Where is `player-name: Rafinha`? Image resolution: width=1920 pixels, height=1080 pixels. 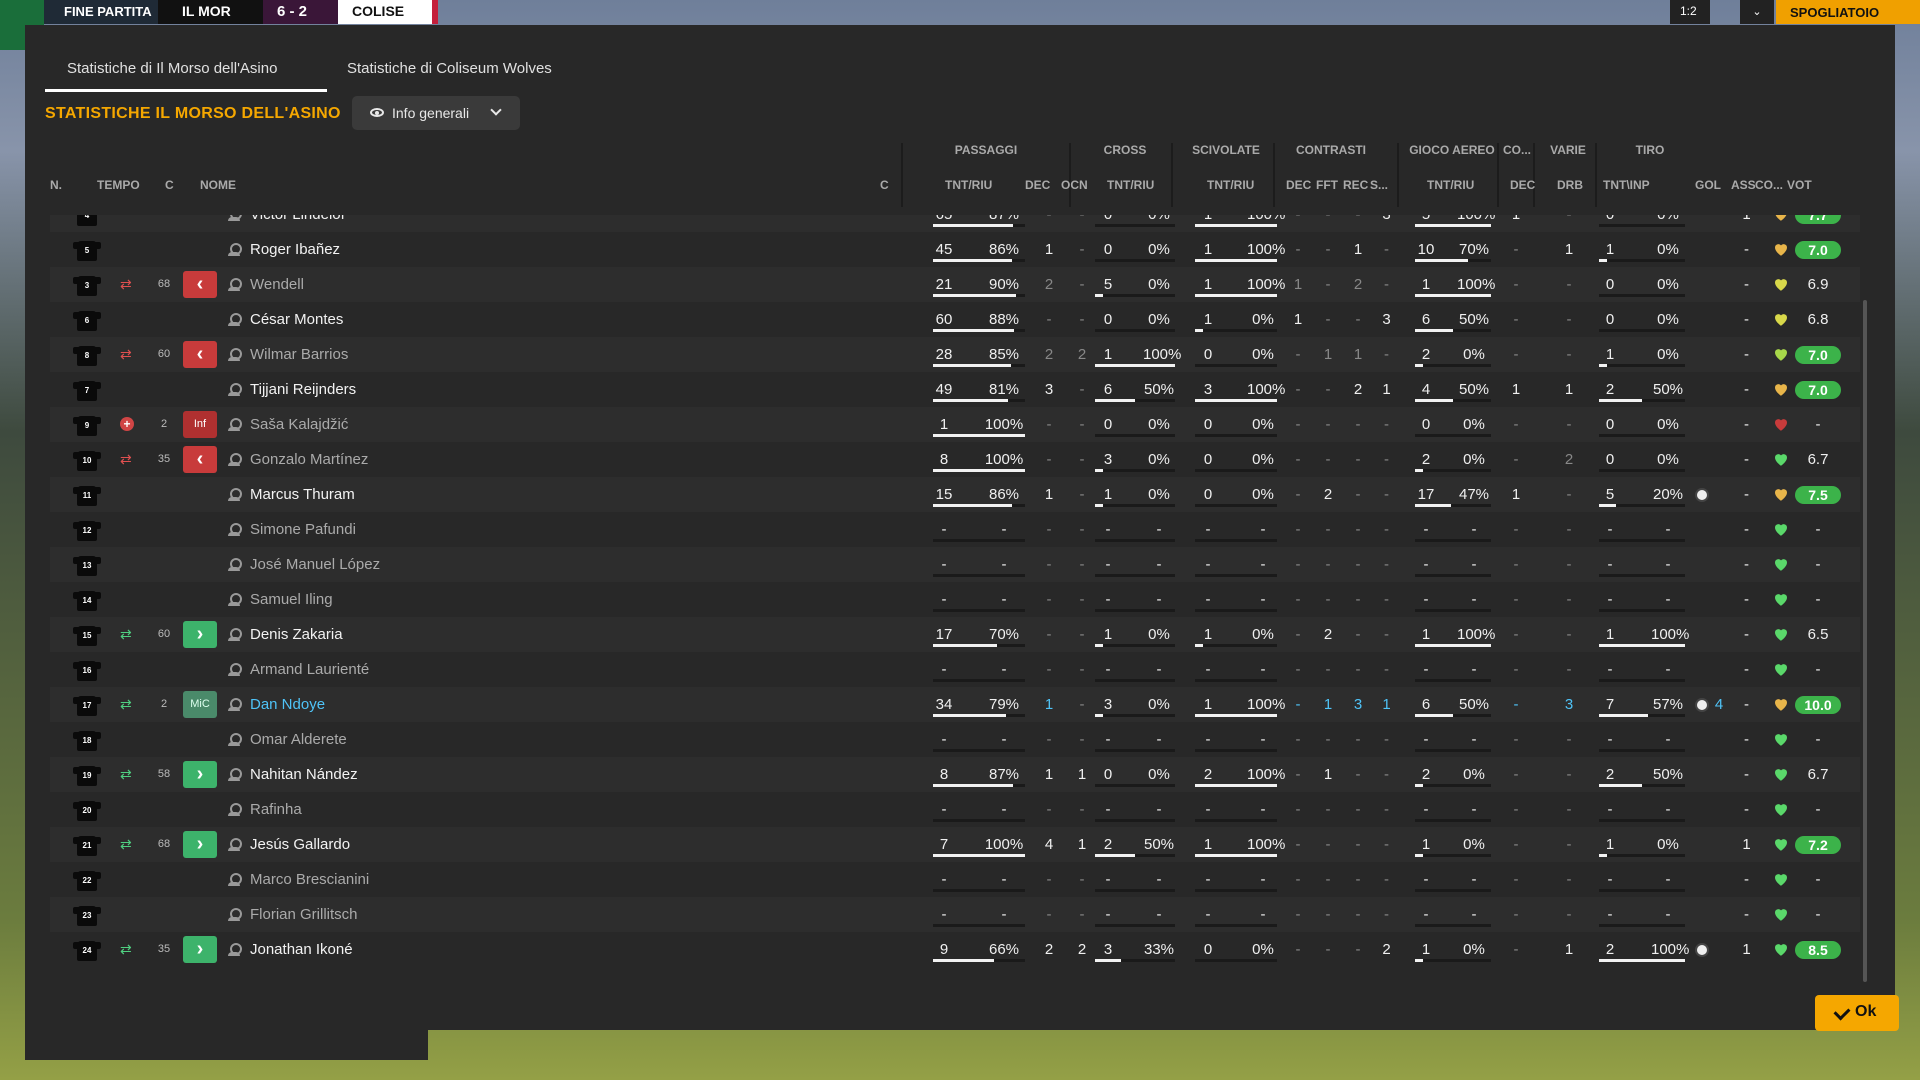 player-name: Rafinha is located at coordinates (276, 809).